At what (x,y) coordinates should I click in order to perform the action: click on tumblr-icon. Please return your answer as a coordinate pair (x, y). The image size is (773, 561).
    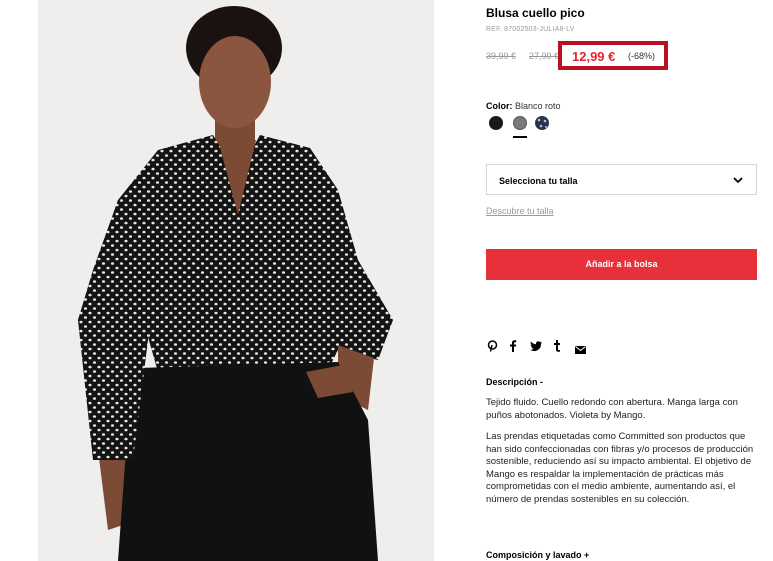
    Looking at the image, I should click on (556, 348).